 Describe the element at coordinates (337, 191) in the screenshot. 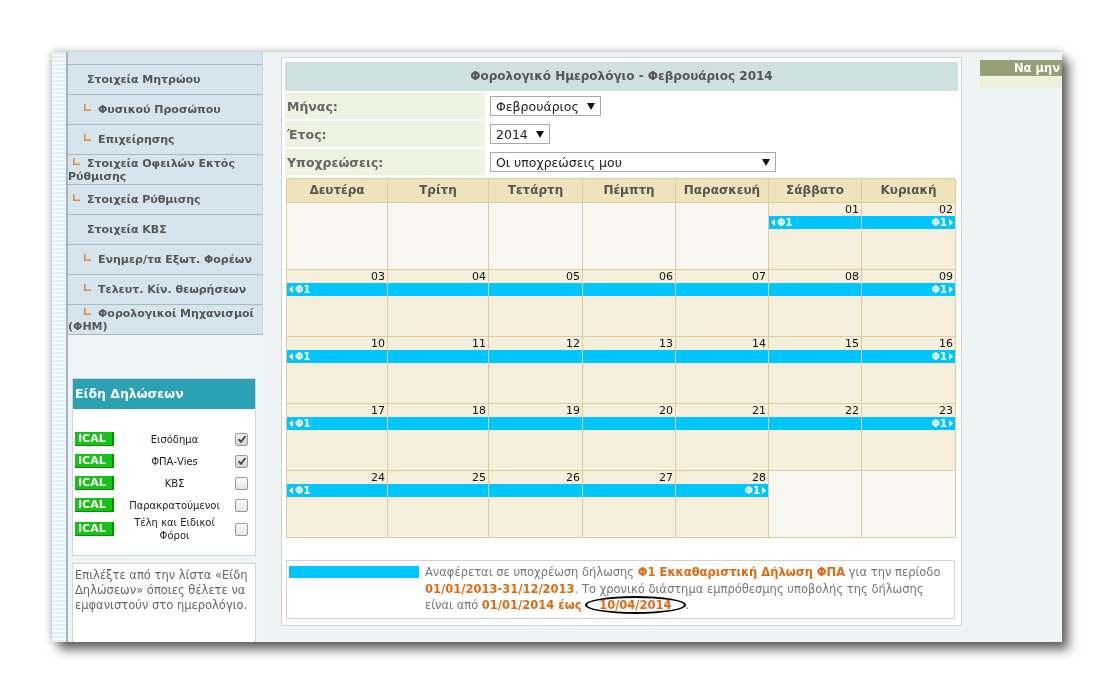

I see `weekday-header: Δευτέρα` at that location.